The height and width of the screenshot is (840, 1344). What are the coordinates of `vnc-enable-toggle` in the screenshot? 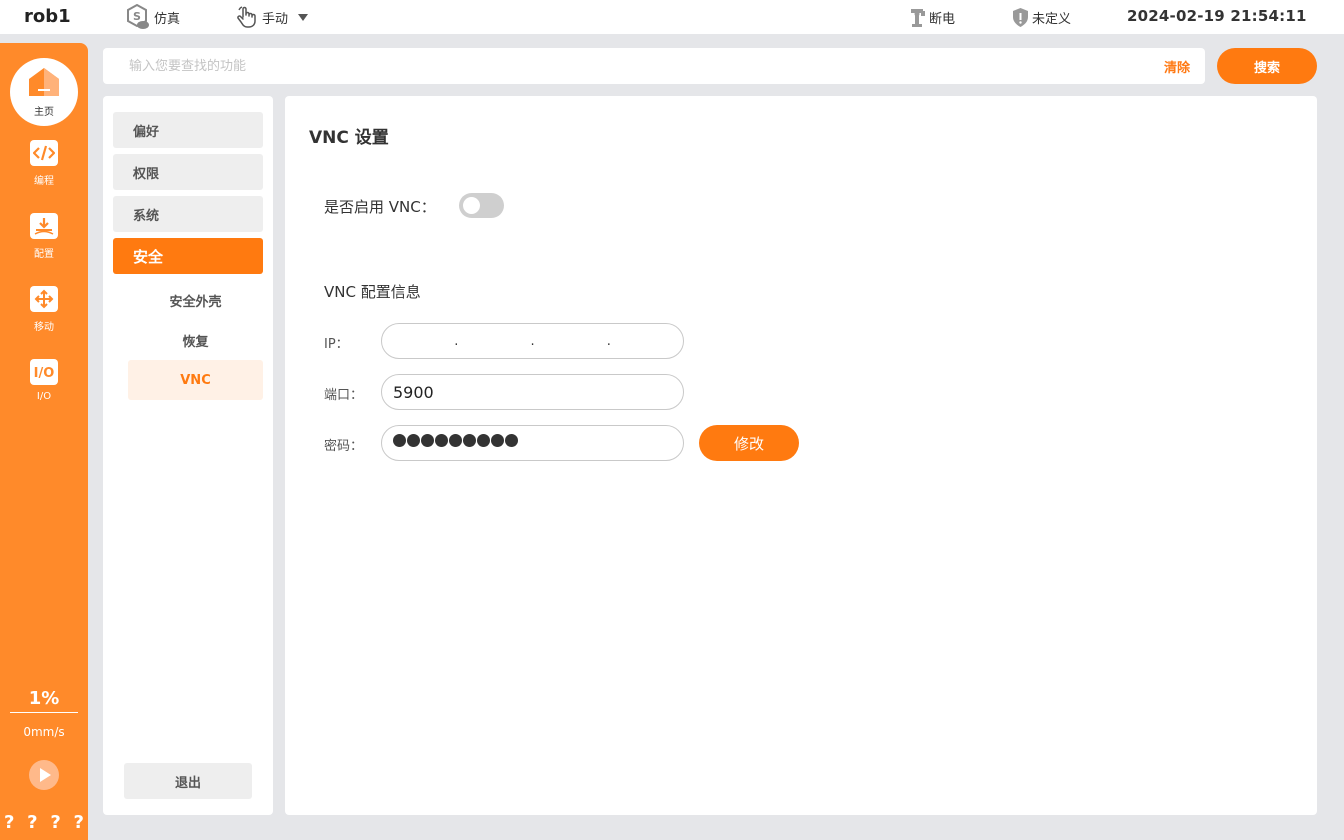 It's located at (481, 205).